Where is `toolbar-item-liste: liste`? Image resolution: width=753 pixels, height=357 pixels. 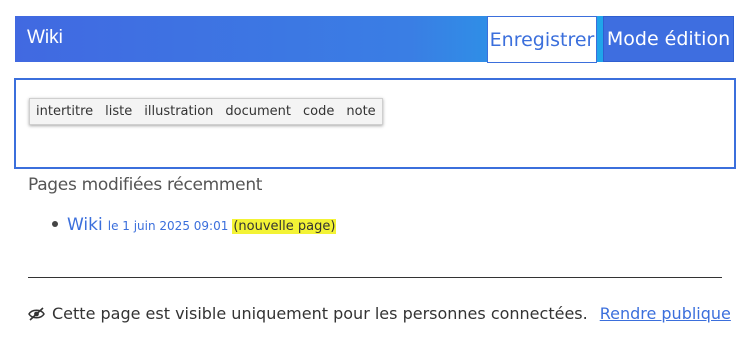
toolbar-item-liste: liste is located at coordinates (118, 111).